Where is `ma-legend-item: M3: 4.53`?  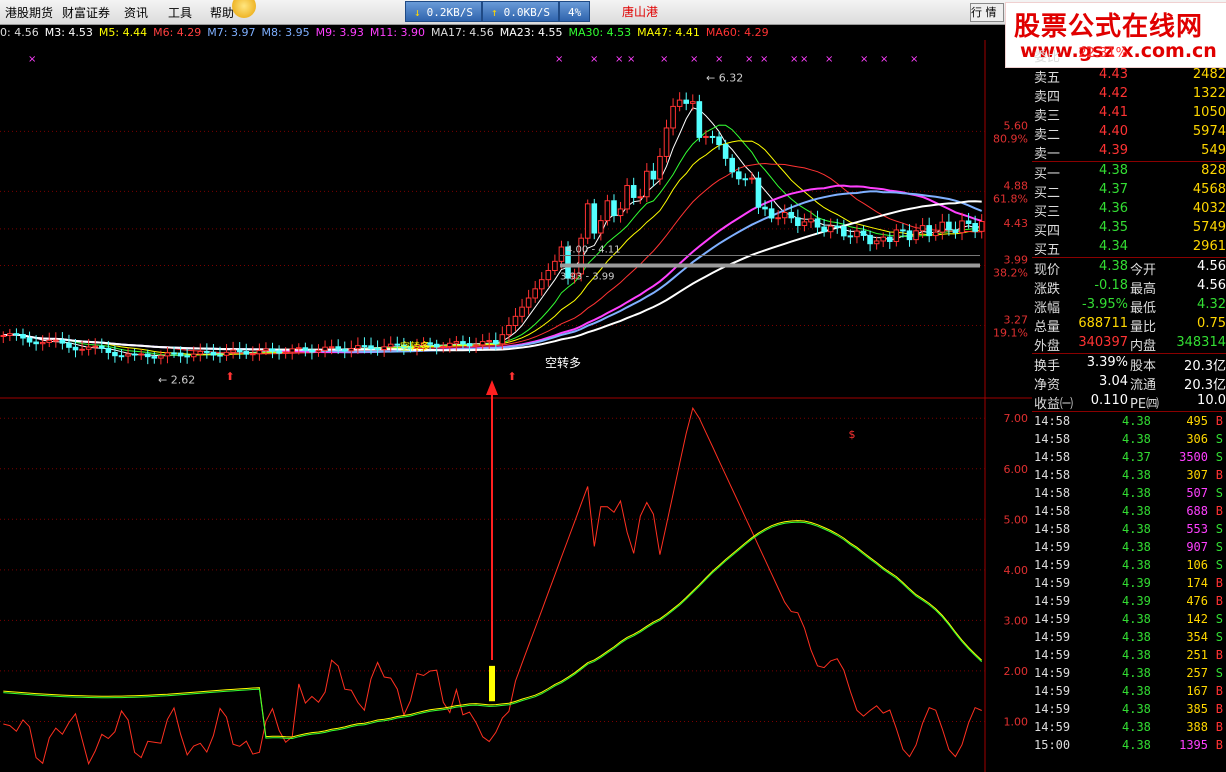
ma-legend-item: M3: 4.53 is located at coordinates (68, 32).